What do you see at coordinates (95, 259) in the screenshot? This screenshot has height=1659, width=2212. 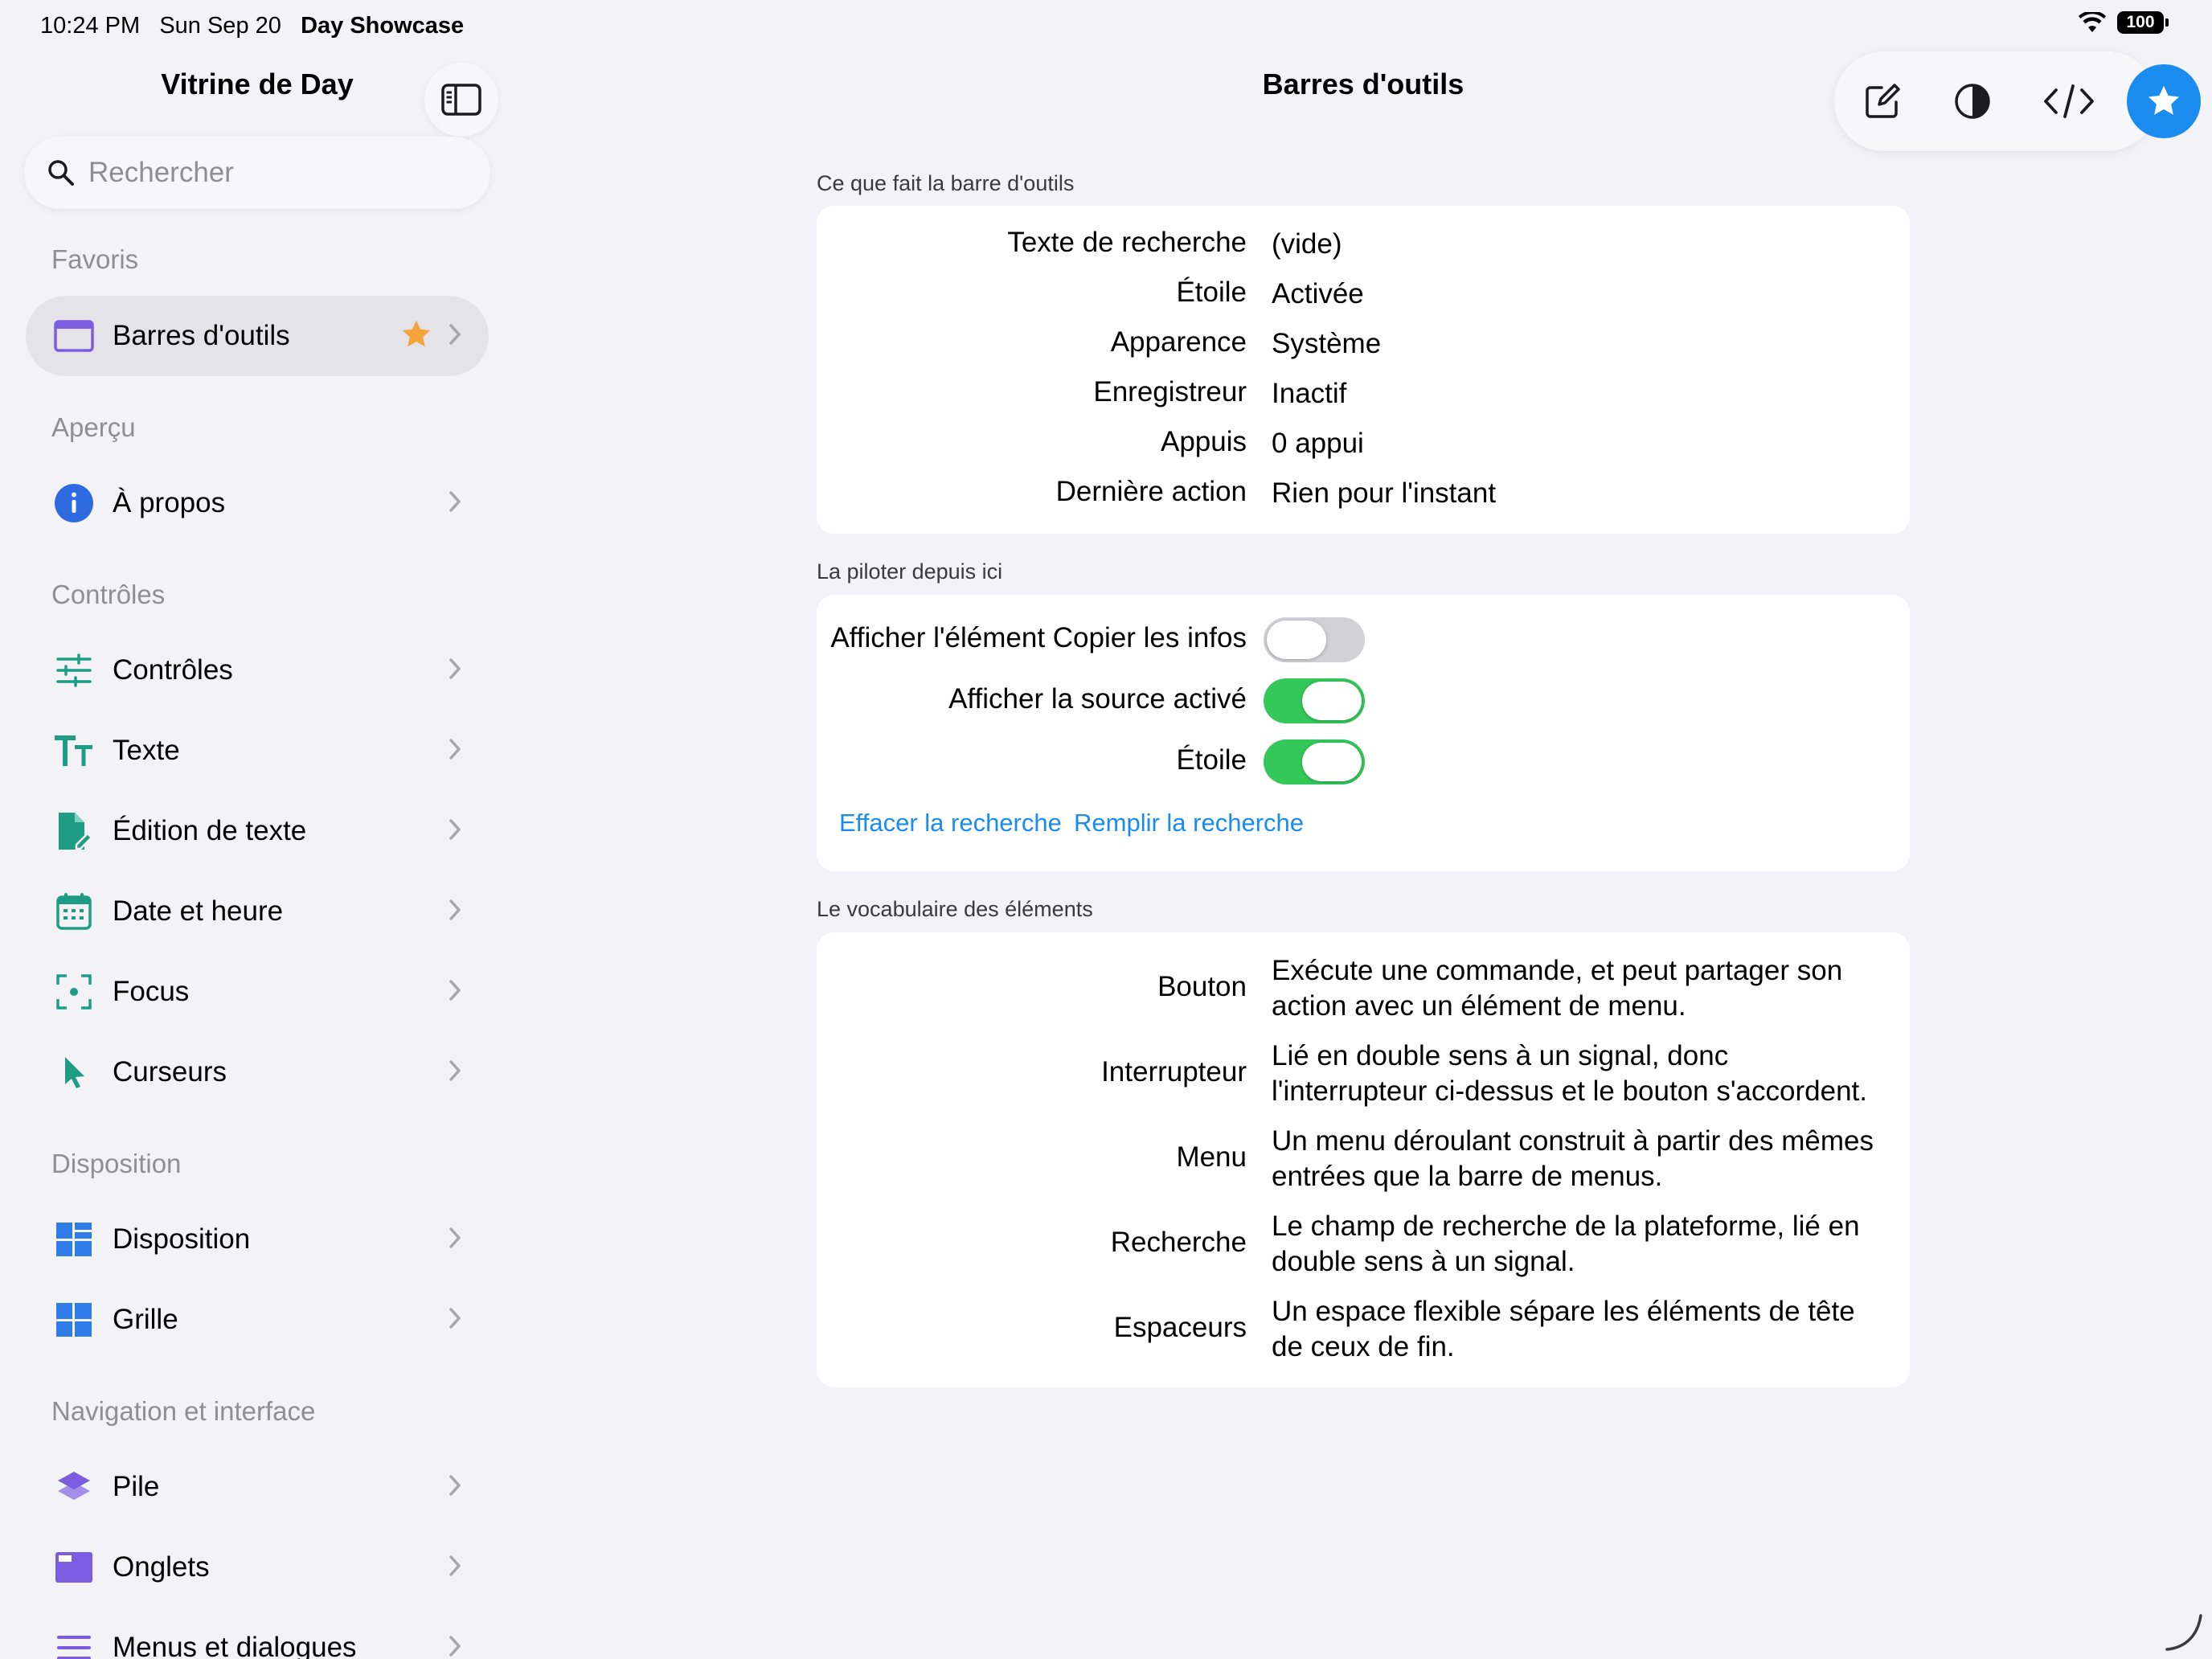 I see `section-header-favoris: Favoris` at bounding box center [95, 259].